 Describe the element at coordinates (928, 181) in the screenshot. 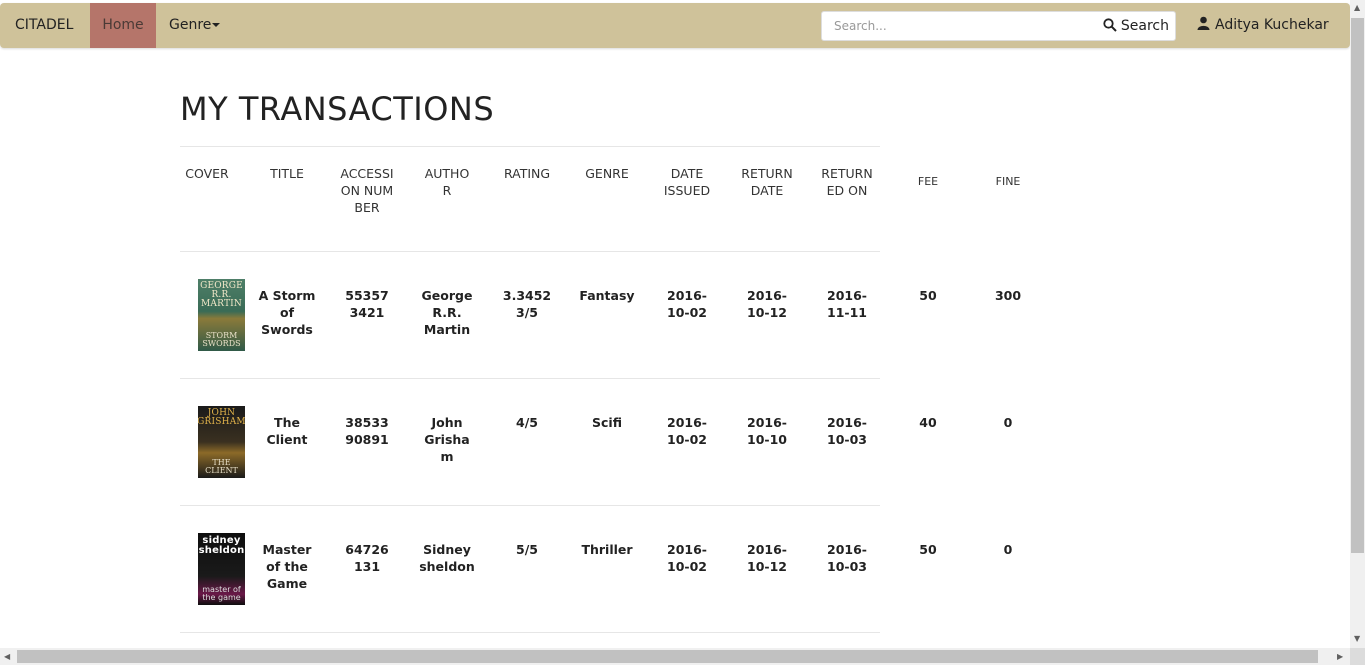

I see `header-fee: FEE` at that location.